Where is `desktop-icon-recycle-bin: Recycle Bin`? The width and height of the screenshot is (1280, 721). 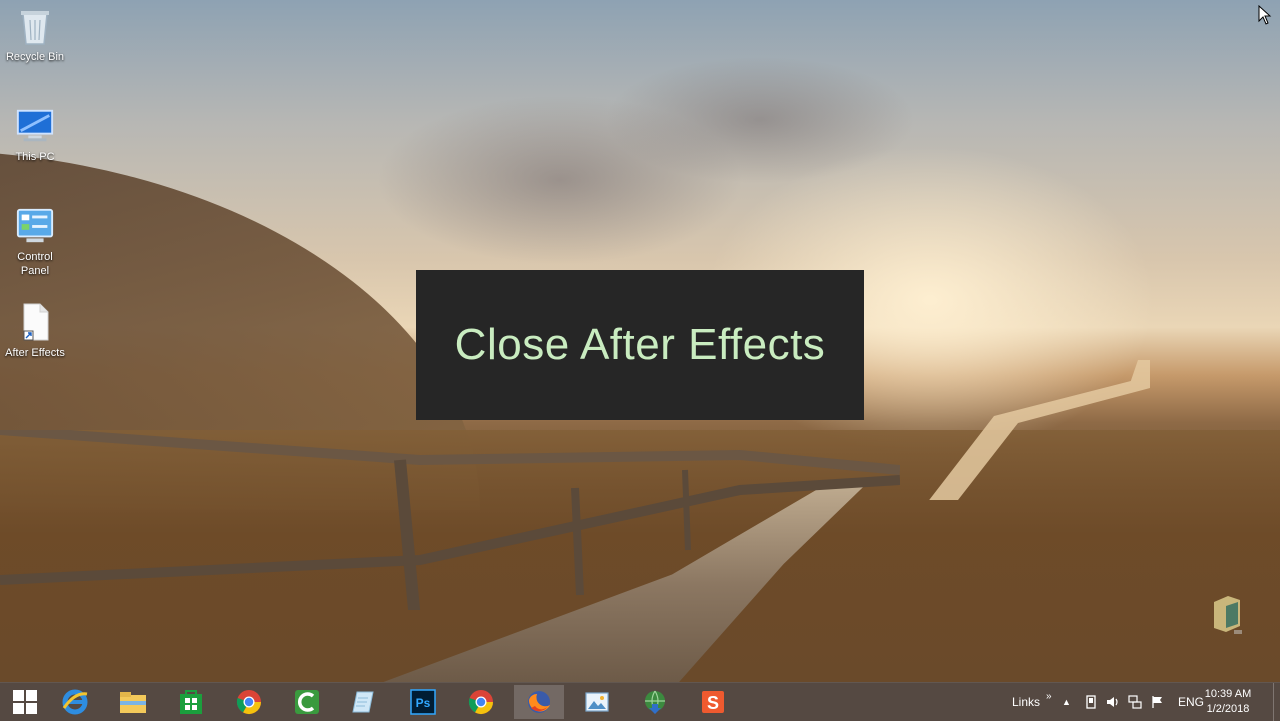 desktop-icon-recycle-bin: Recycle Bin is located at coordinates (35, 35).